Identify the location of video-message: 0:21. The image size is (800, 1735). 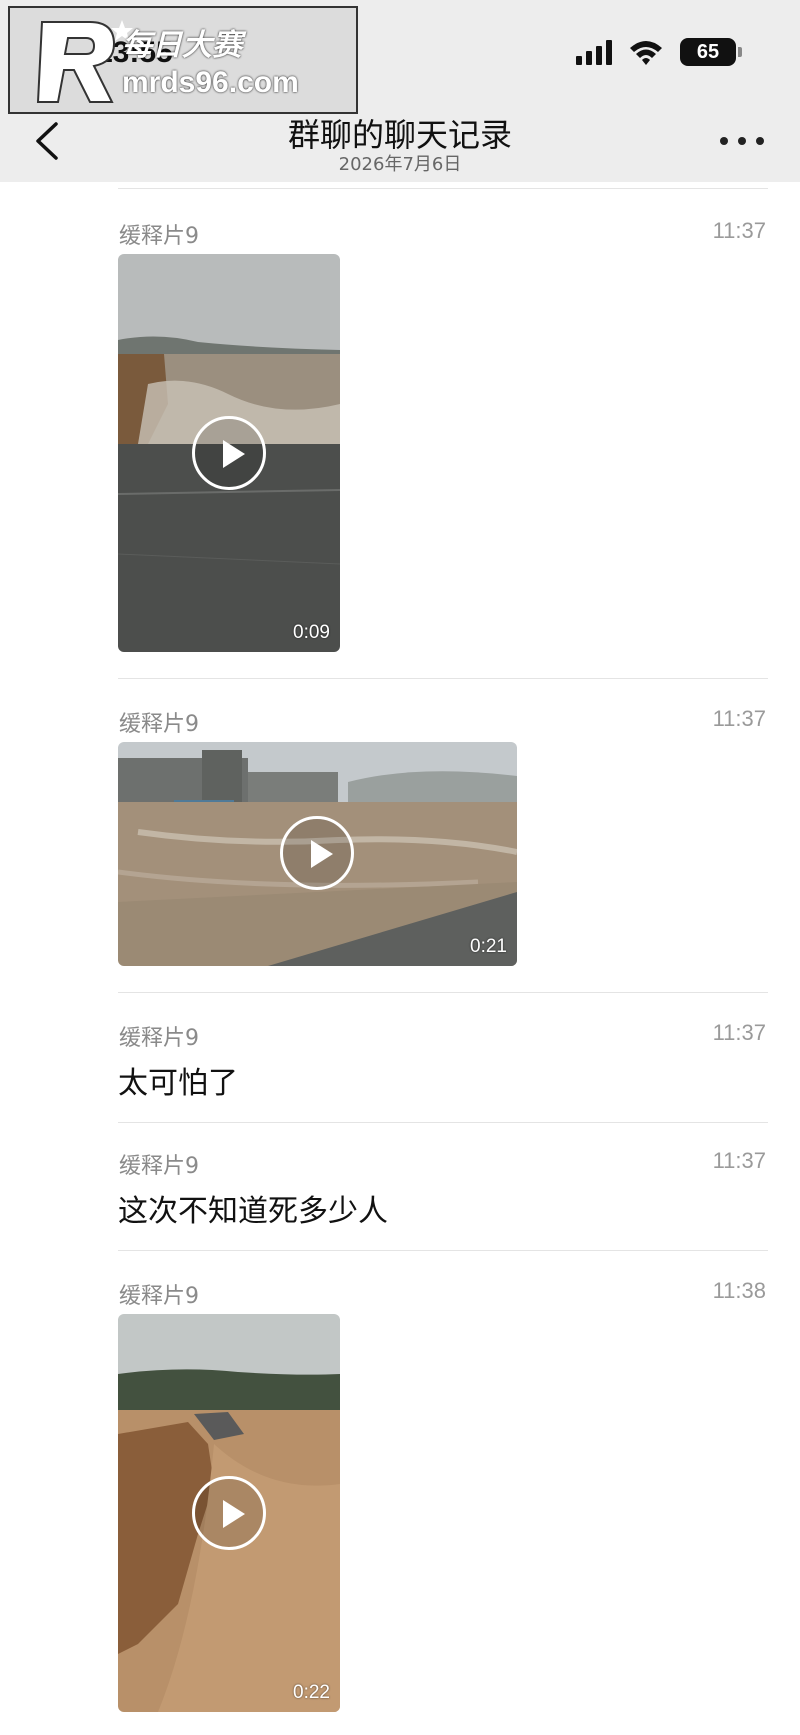
(317, 854).